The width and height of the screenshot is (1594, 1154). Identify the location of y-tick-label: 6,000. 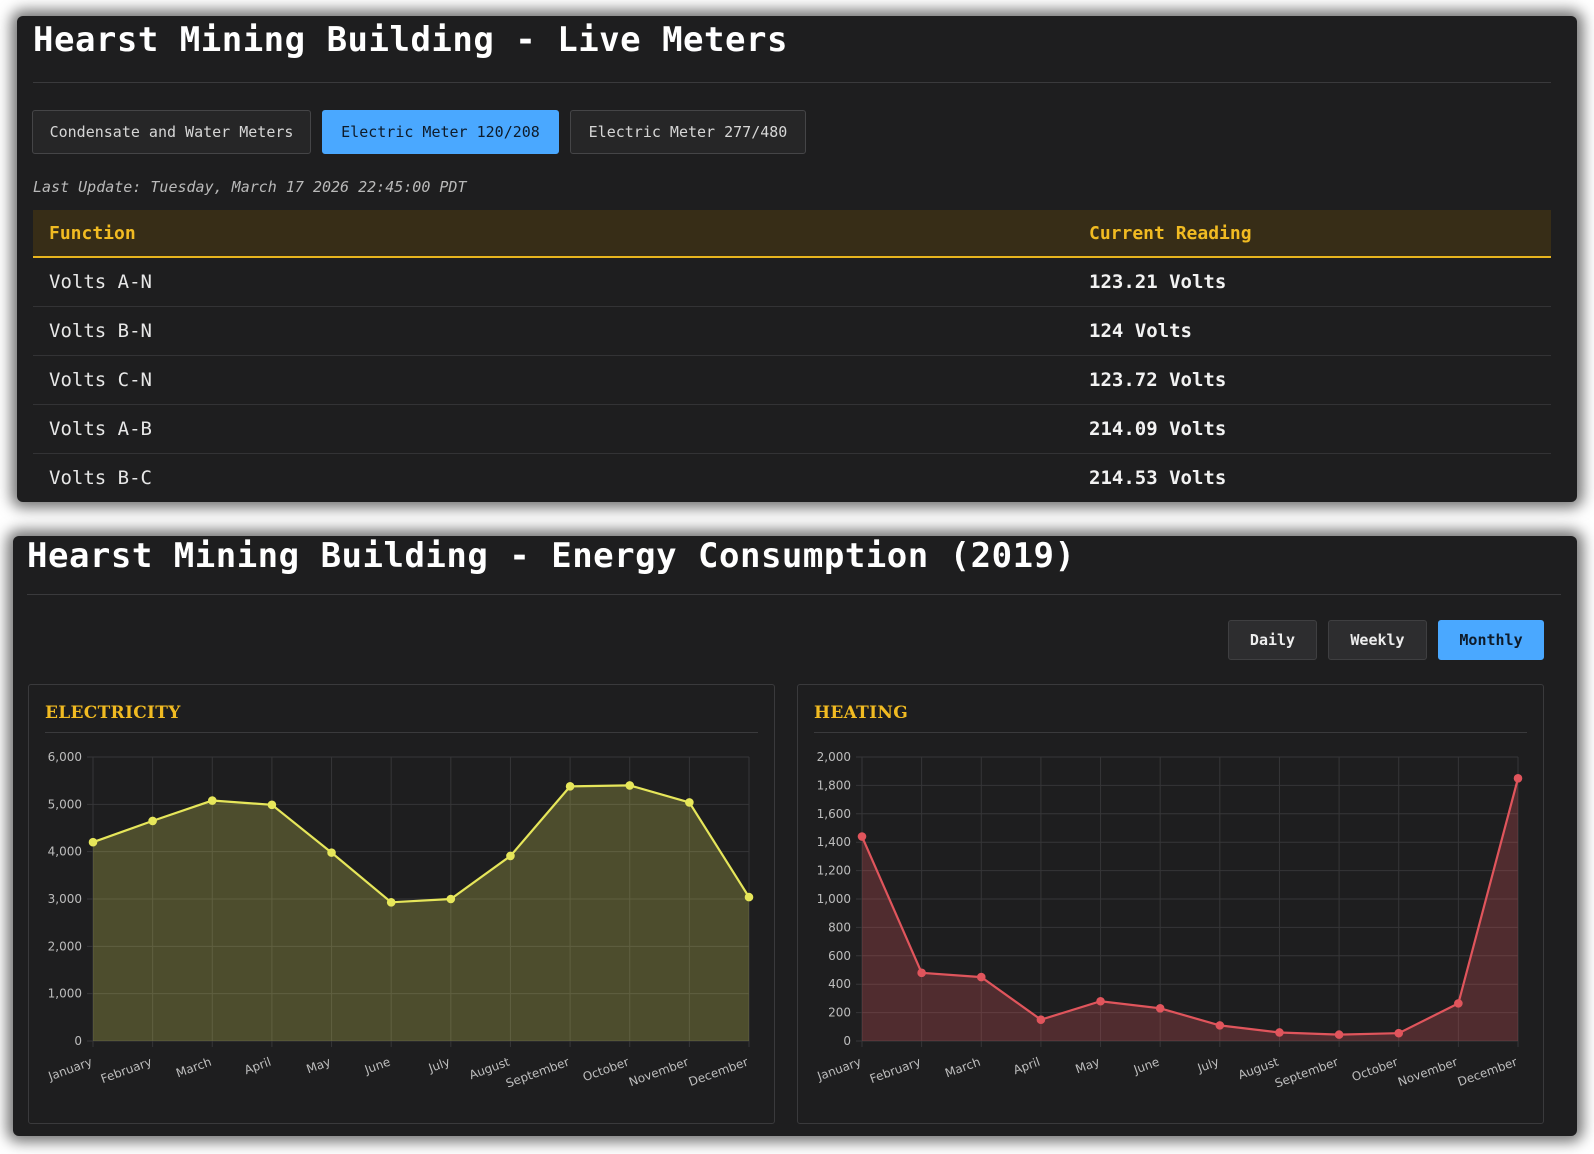
(65, 757).